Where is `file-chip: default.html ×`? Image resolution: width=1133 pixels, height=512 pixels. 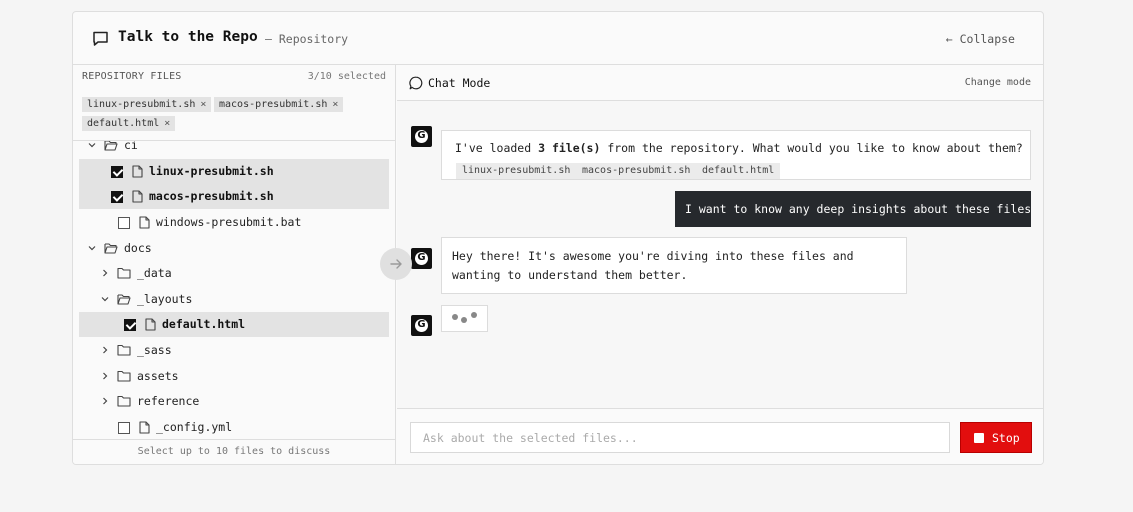 file-chip: default.html × is located at coordinates (129, 123).